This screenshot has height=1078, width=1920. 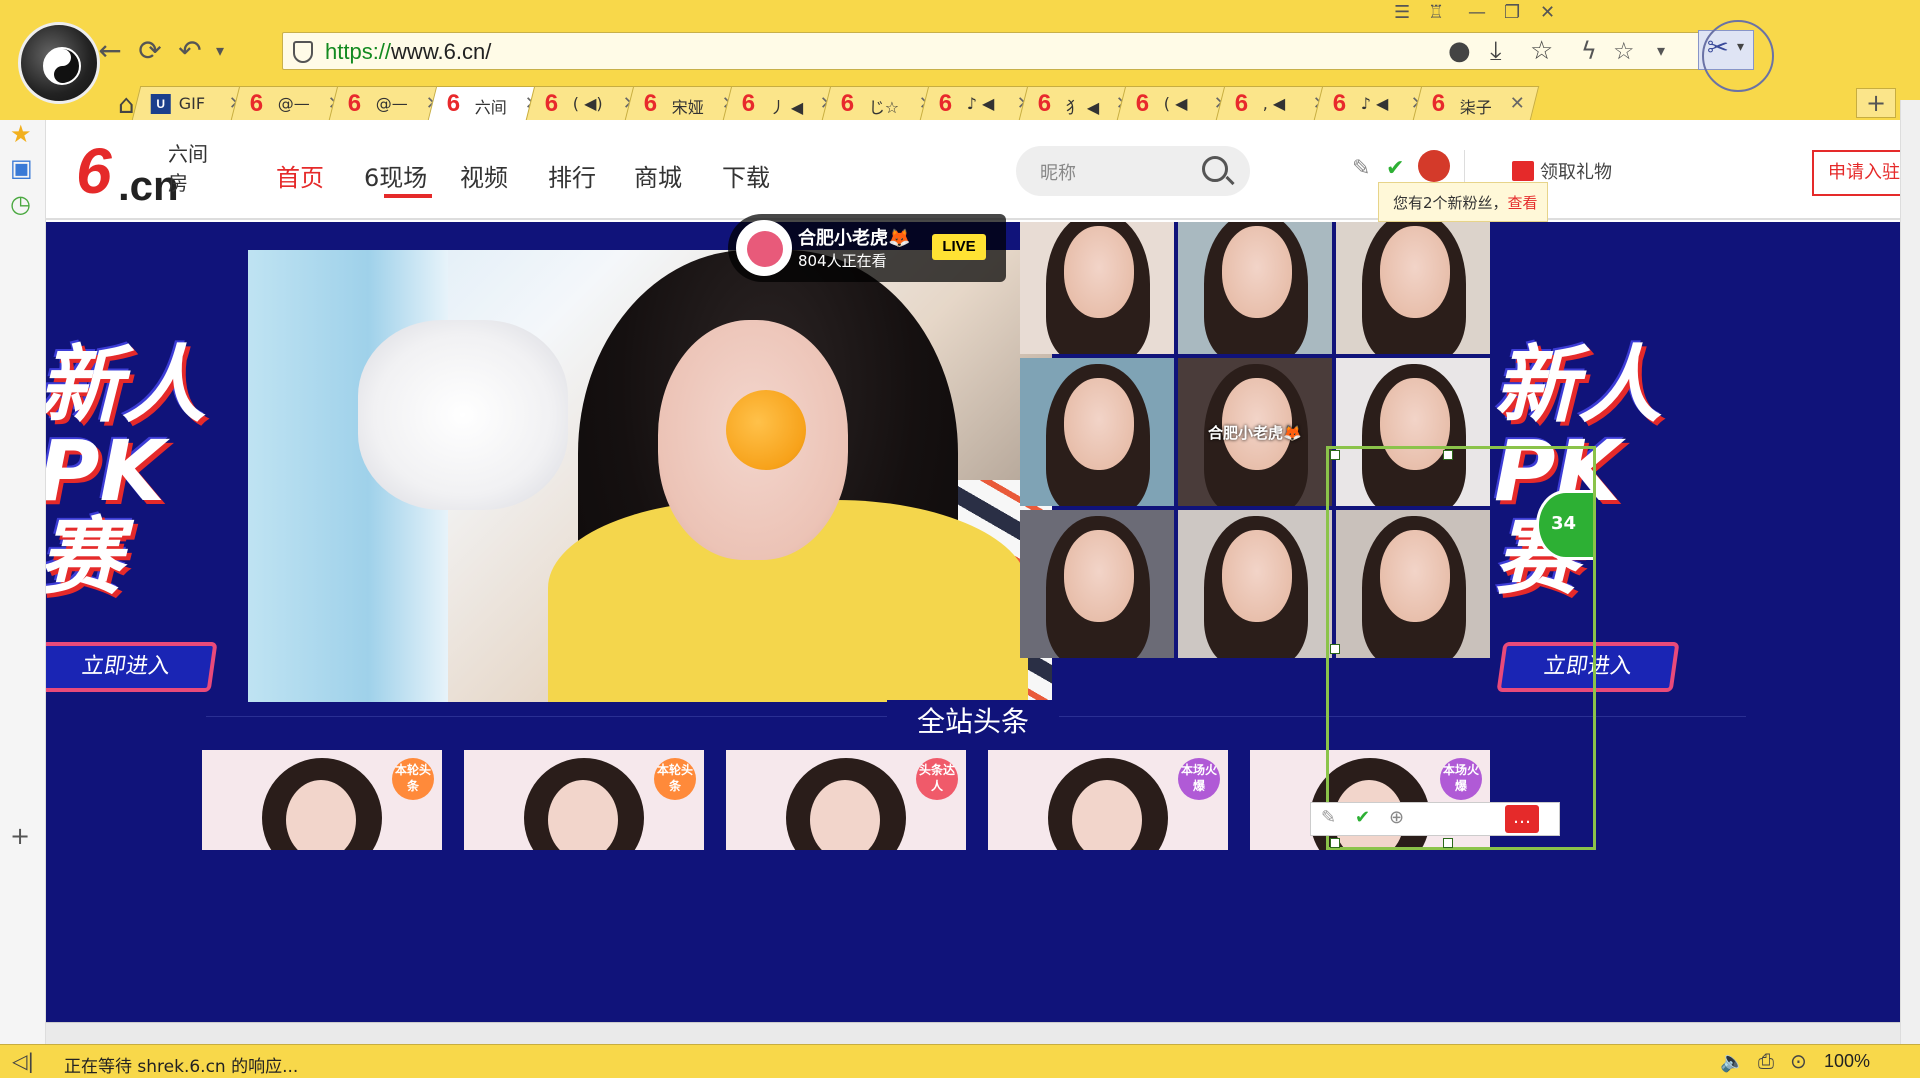 What do you see at coordinates (1578, 385) in the screenshot?
I see `promo-title-line1: 新人` at bounding box center [1578, 385].